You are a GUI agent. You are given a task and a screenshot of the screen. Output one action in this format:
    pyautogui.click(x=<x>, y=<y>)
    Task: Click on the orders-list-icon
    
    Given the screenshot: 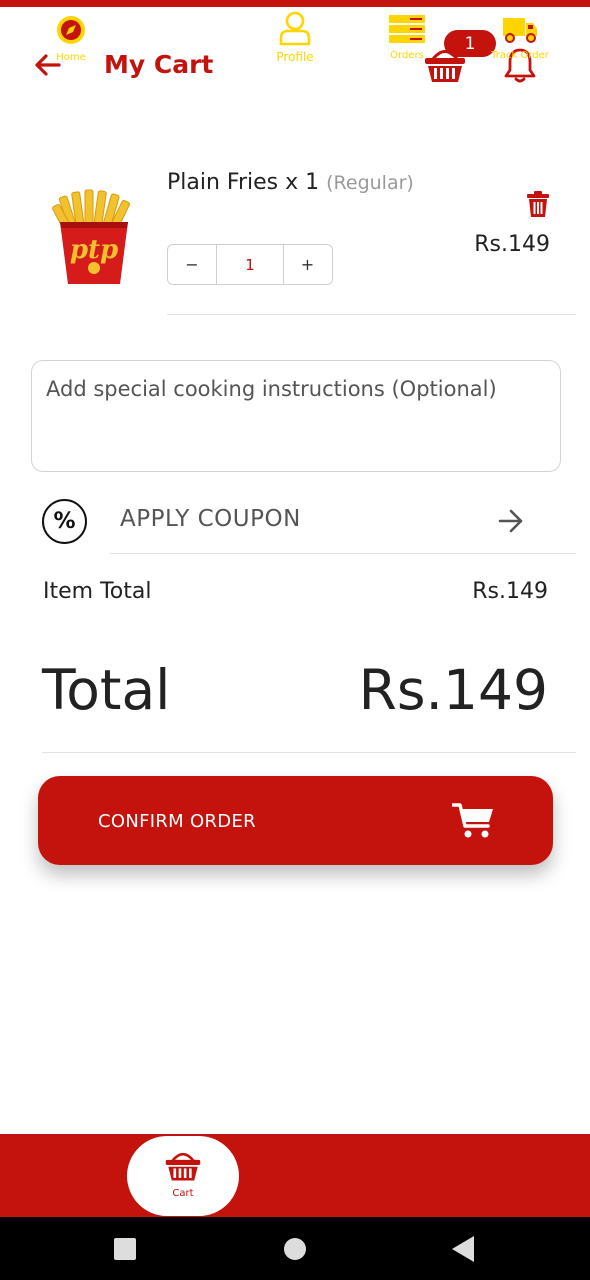 What is the action you would take?
    pyautogui.click(x=407, y=29)
    